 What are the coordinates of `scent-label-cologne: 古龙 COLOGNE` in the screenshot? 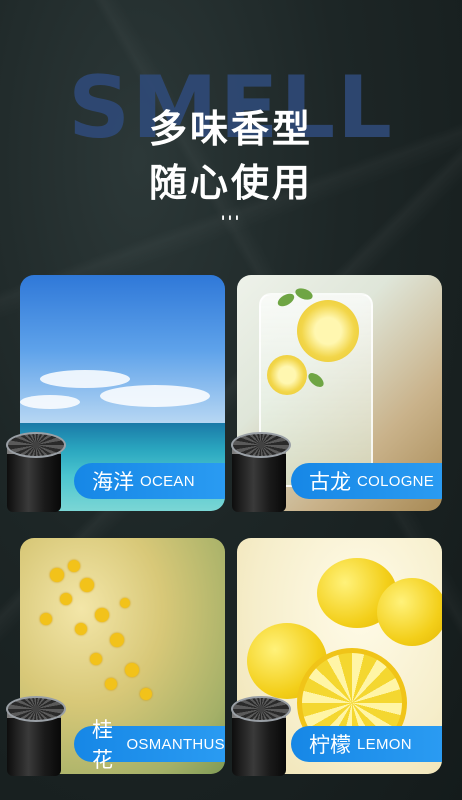 It's located at (366, 481).